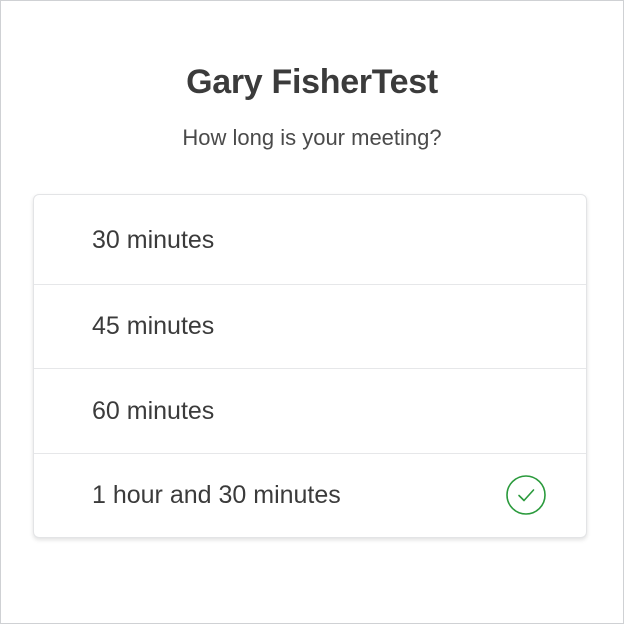  Describe the element at coordinates (153, 239) in the screenshot. I see `duration-option-label: 30 minutes` at that location.